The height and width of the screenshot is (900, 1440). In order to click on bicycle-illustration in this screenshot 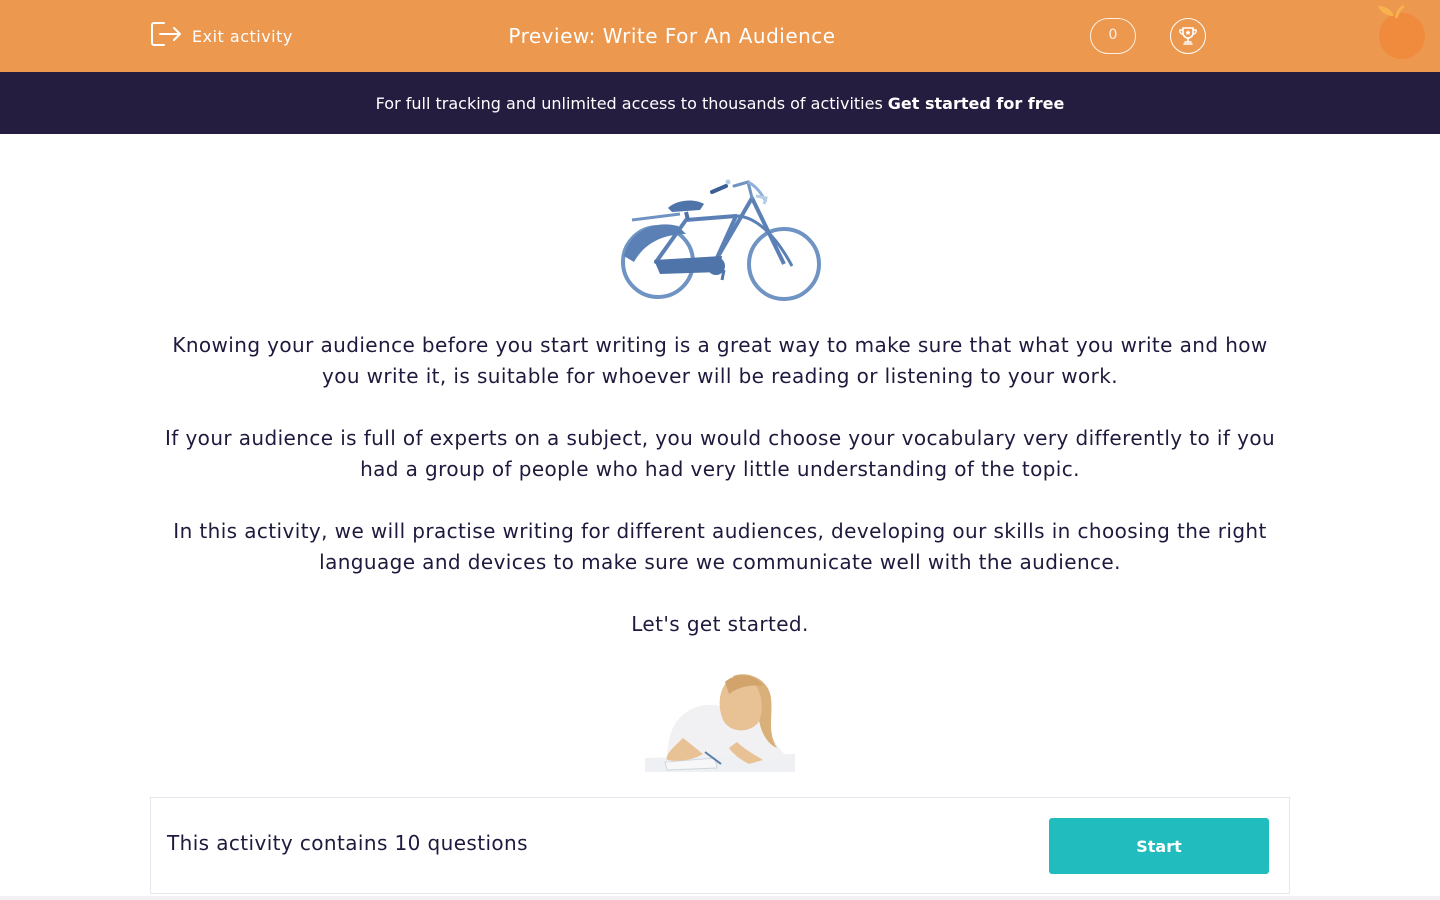, I will do `click(721, 240)`.